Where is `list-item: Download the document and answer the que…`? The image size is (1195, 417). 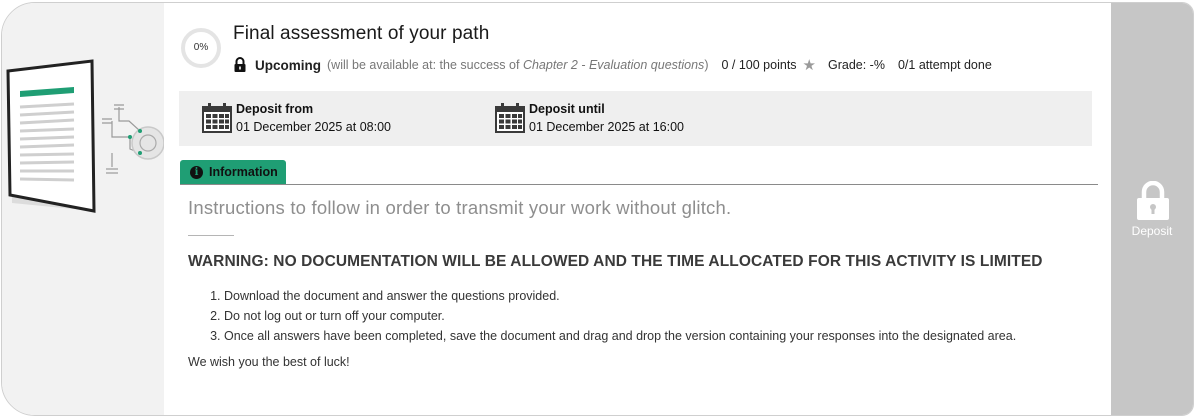 list-item: Download the document and answer the que… is located at coordinates (620, 296).